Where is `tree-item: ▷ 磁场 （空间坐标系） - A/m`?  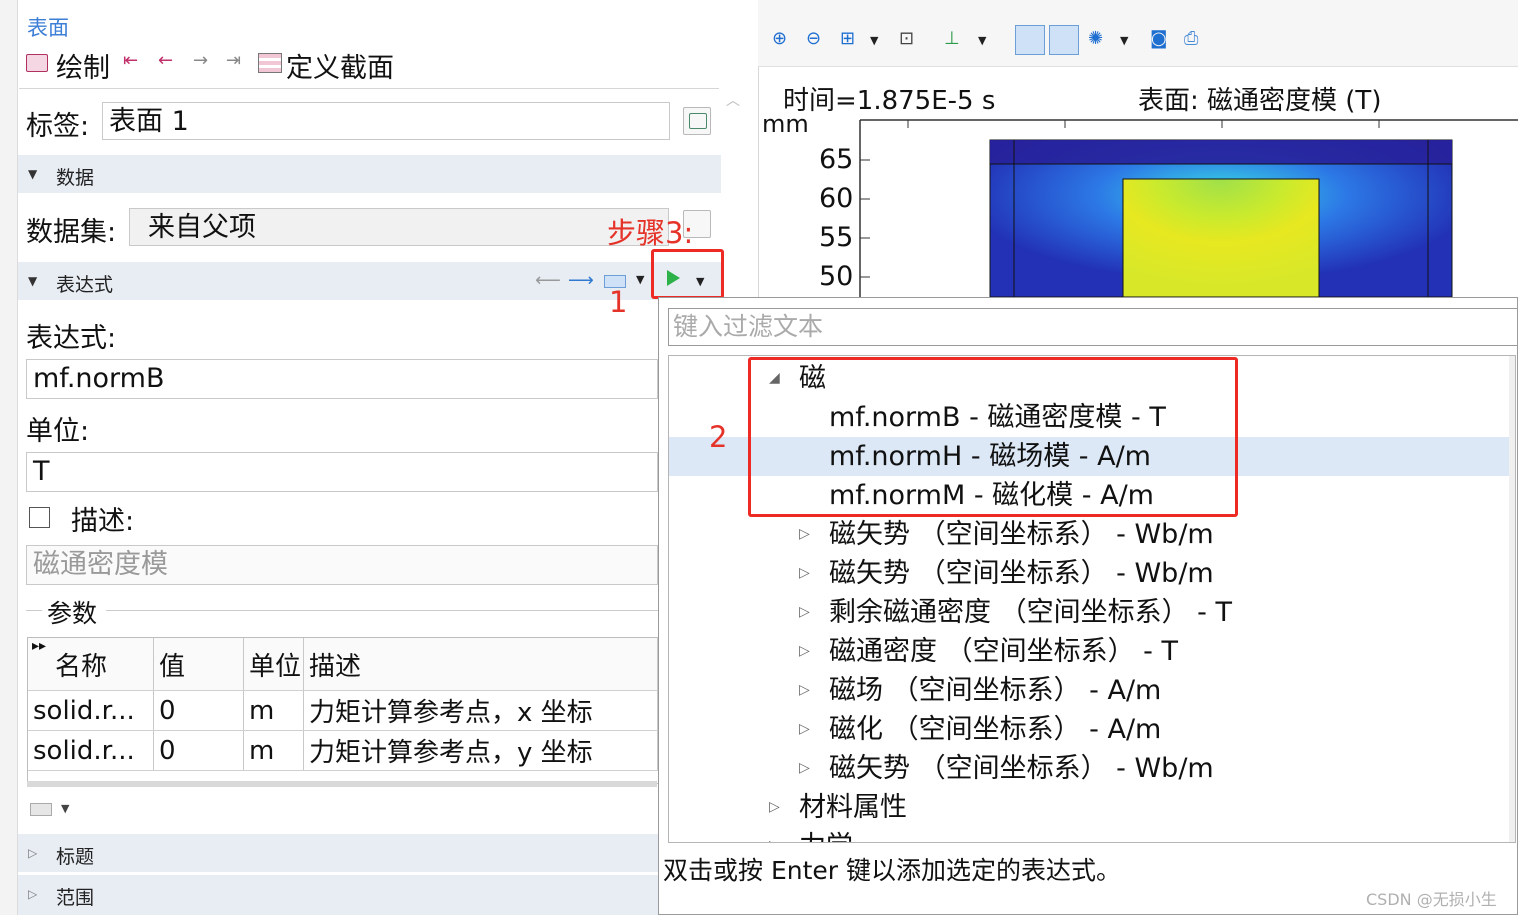 tree-item: ▷ 磁场 （空间坐标系） - A/m is located at coordinates (1092, 690).